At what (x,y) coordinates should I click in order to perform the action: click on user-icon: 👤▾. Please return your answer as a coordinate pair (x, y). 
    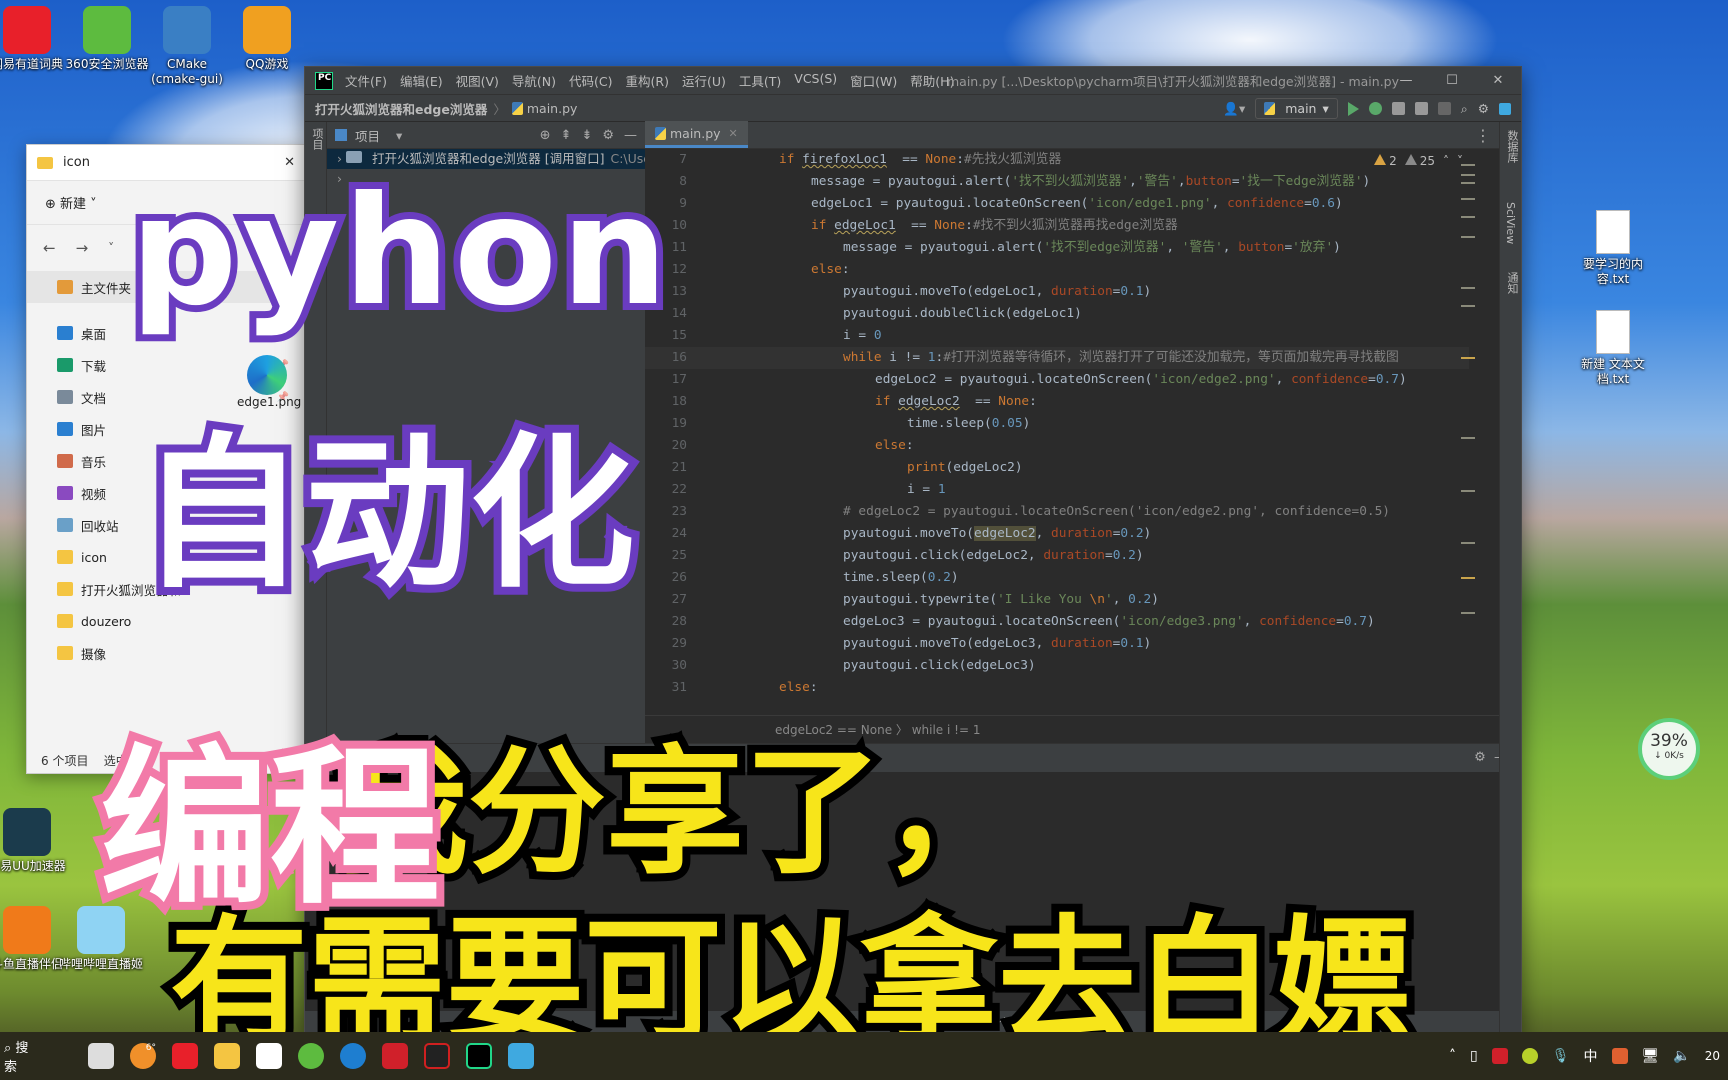
    Looking at the image, I should click on (1234, 109).